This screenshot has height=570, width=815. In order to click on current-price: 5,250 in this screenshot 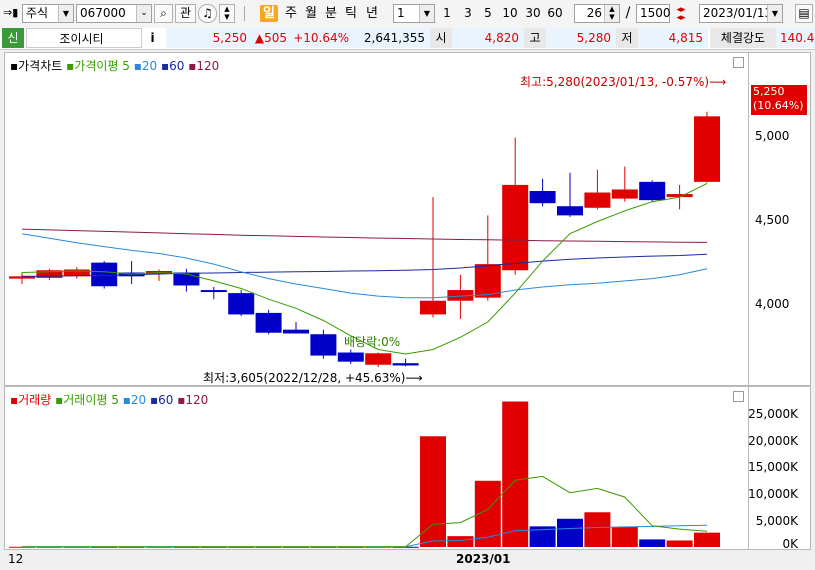, I will do `click(209, 38)`.